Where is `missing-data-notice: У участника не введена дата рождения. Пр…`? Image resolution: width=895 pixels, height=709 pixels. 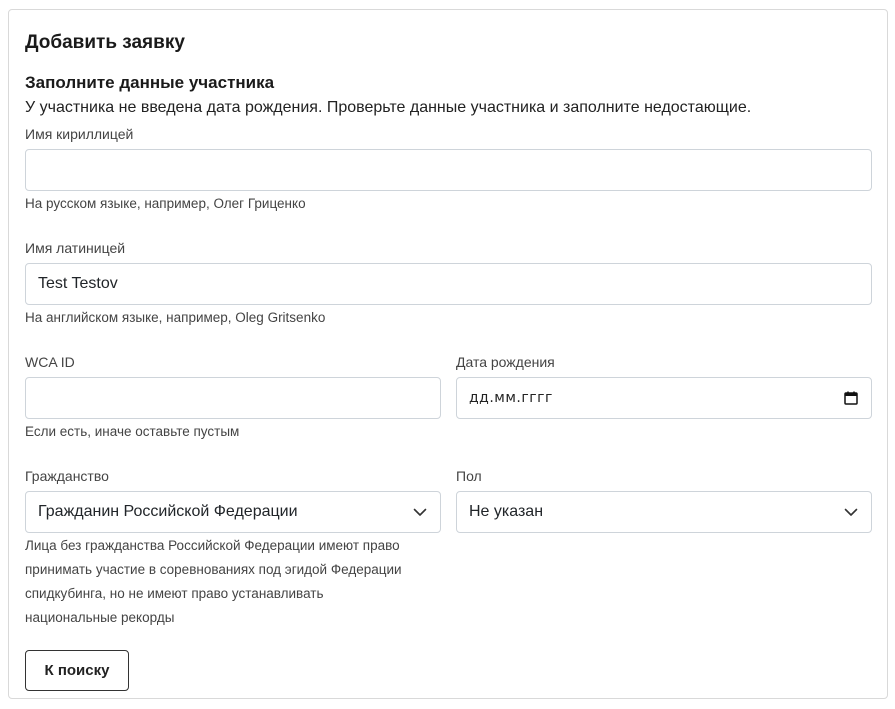 missing-data-notice: У участника не введена дата рождения. Пр… is located at coordinates (388, 107).